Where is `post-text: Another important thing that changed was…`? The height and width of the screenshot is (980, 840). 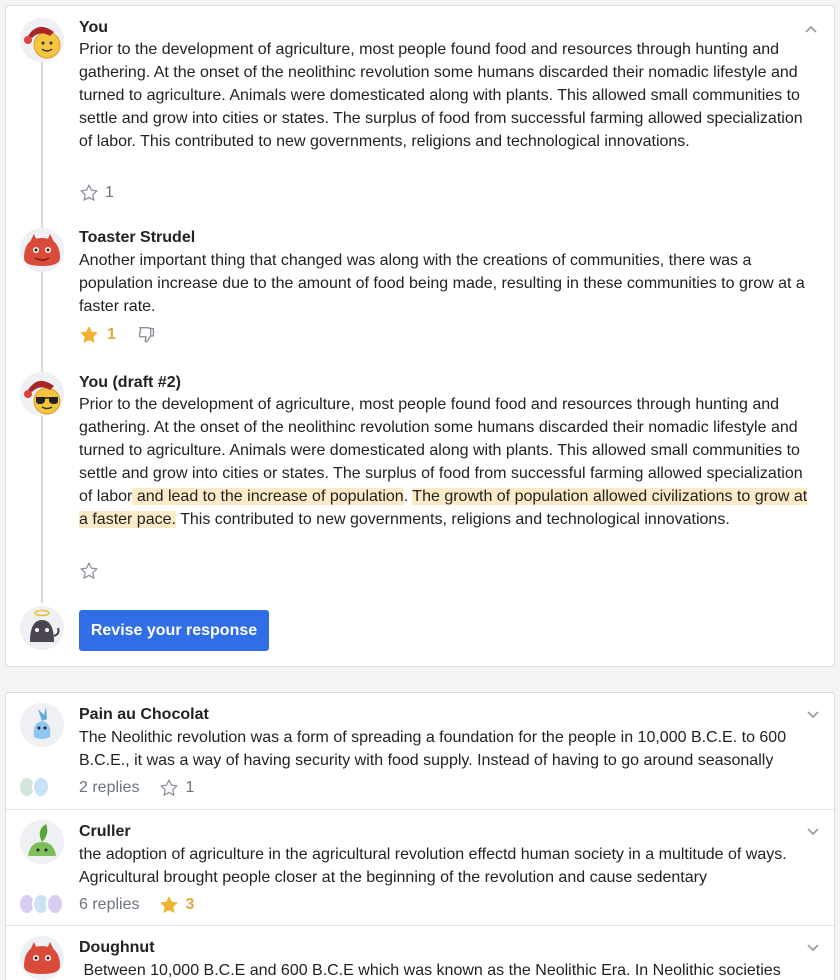 post-text: Another important thing that changed was… is located at coordinates (442, 283).